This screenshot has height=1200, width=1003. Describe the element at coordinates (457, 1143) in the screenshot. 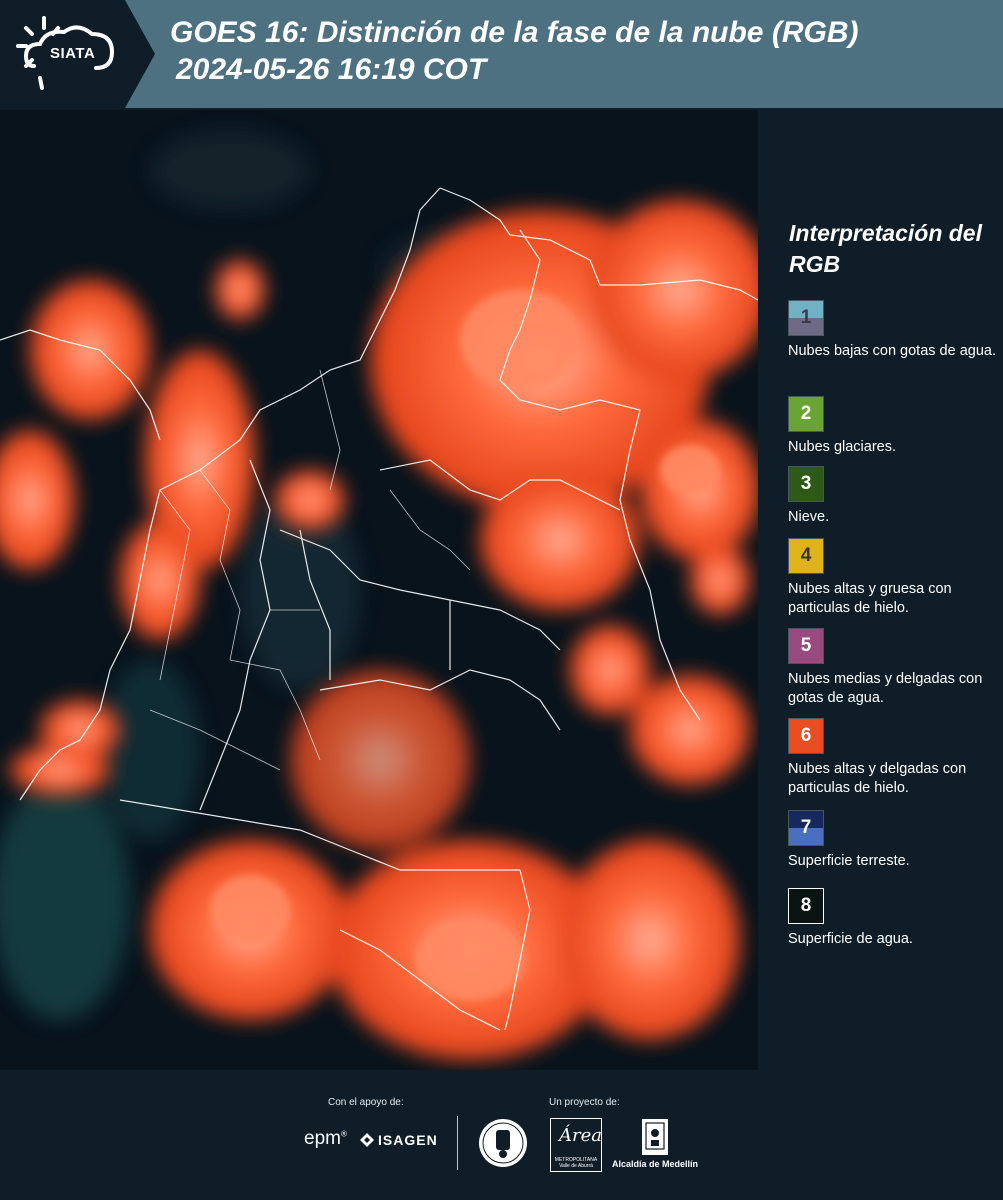

I see `footer-divider` at that location.